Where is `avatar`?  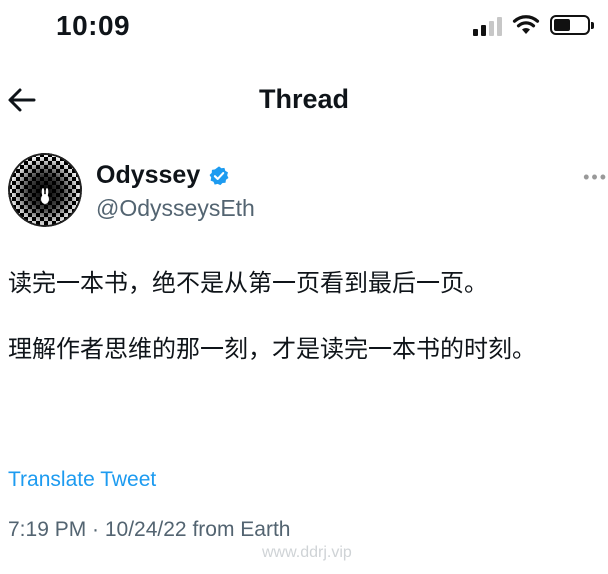 avatar is located at coordinates (45, 190).